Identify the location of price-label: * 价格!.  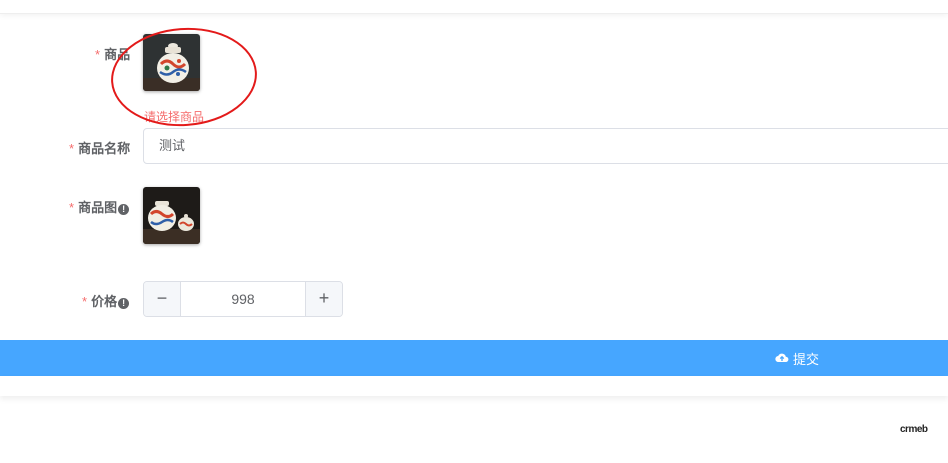
(106, 300).